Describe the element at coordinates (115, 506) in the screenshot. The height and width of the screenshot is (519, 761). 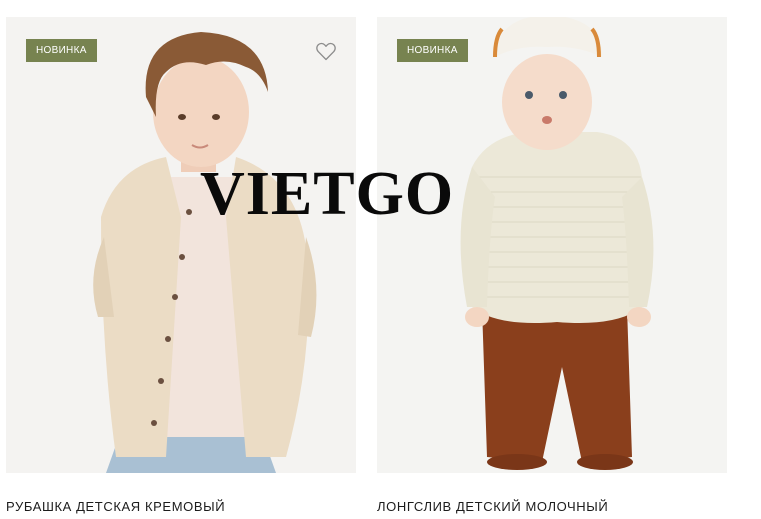
I see `product-title: РУБАШКА ДЕТСКАЯ КРЕМОВЫЙ` at that location.